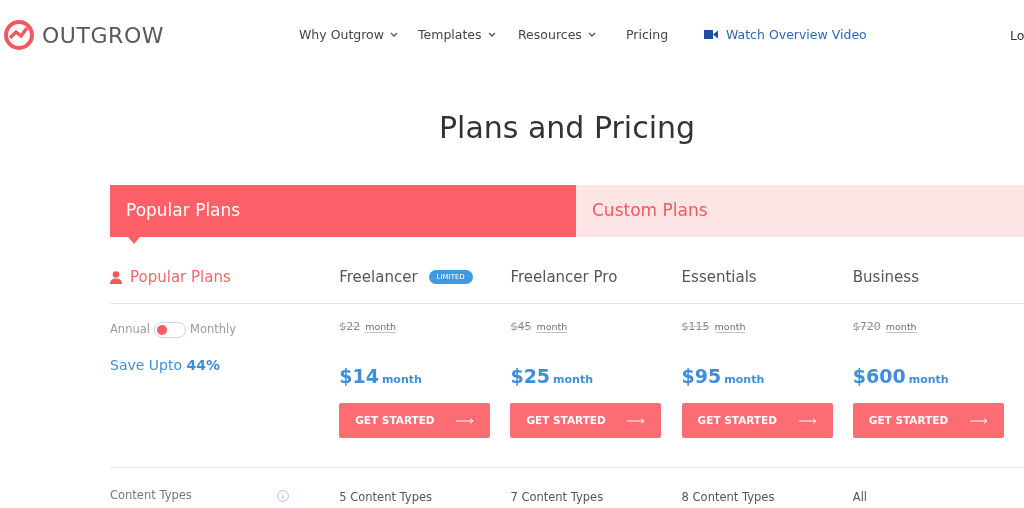  What do you see at coordinates (860, 497) in the screenshot?
I see `feature-value: All` at bounding box center [860, 497].